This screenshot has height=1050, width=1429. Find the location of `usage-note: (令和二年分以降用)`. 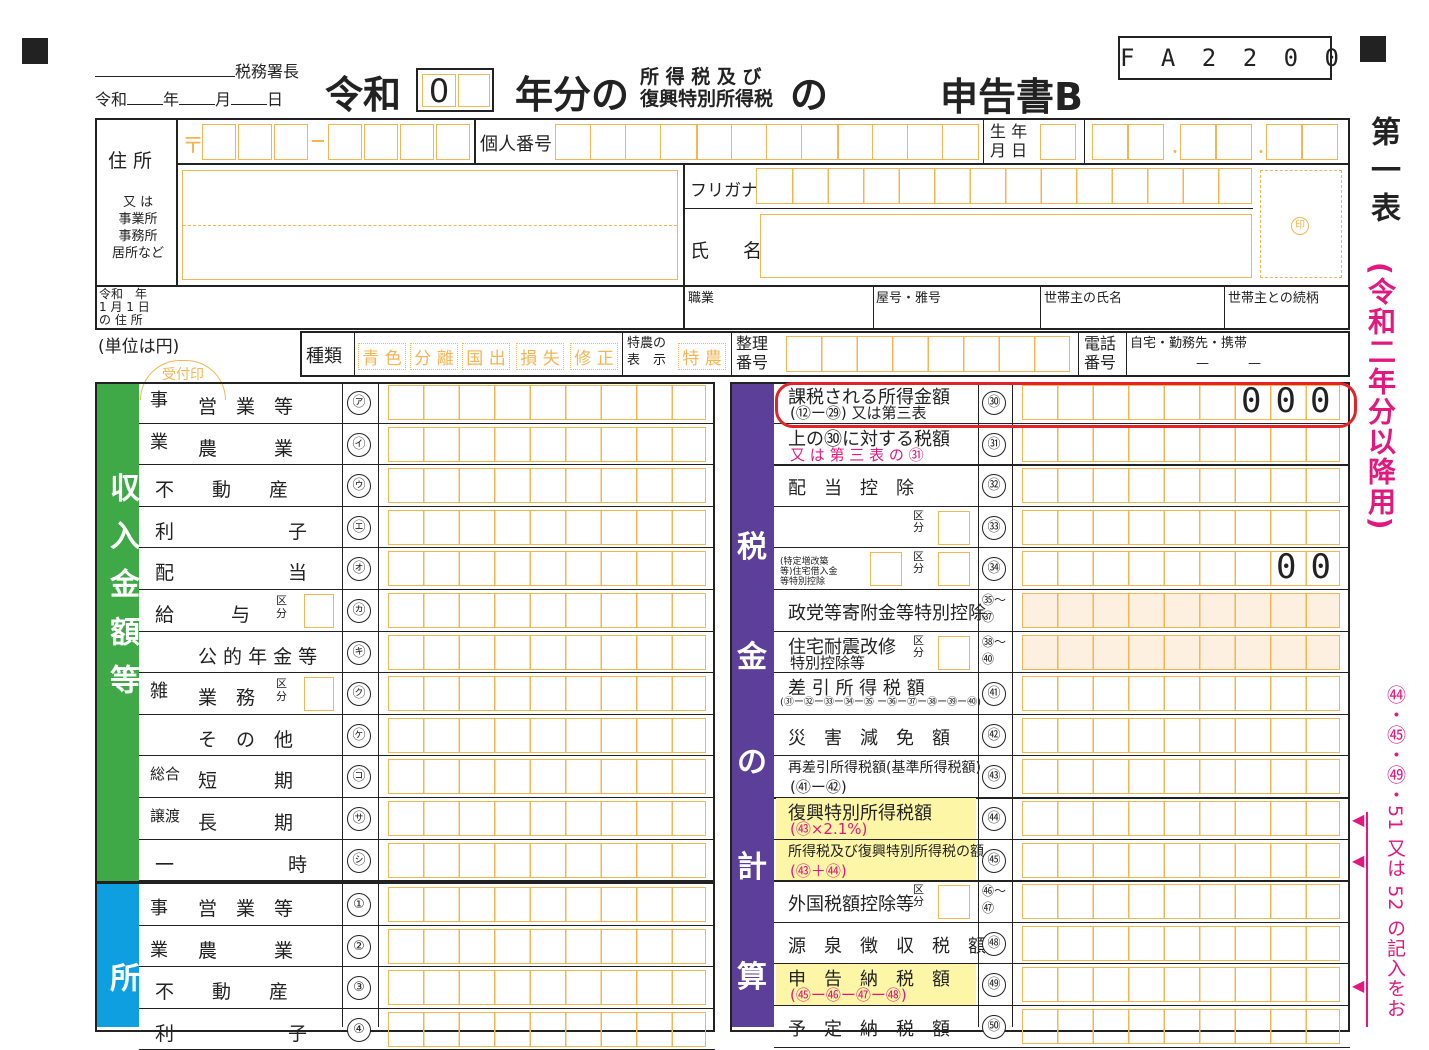

usage-note: (令和二年分以降用) is located at coordinates (1380, 397).